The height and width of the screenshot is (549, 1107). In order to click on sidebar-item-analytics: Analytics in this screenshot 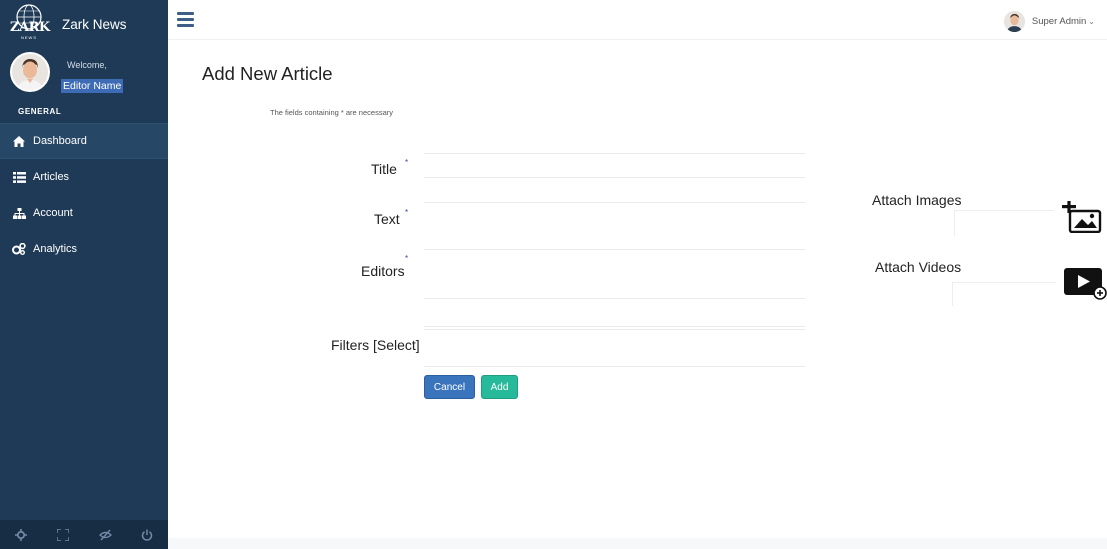, I will do `click(84, 249)`.